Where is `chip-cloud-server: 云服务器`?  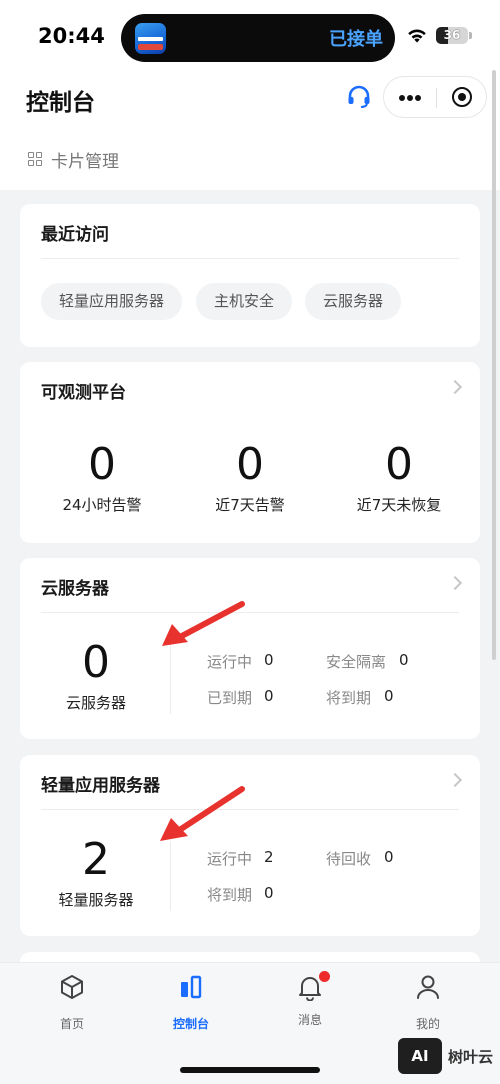 chip-cloud-server: 云服务器 is located at coordinates (353, 301).